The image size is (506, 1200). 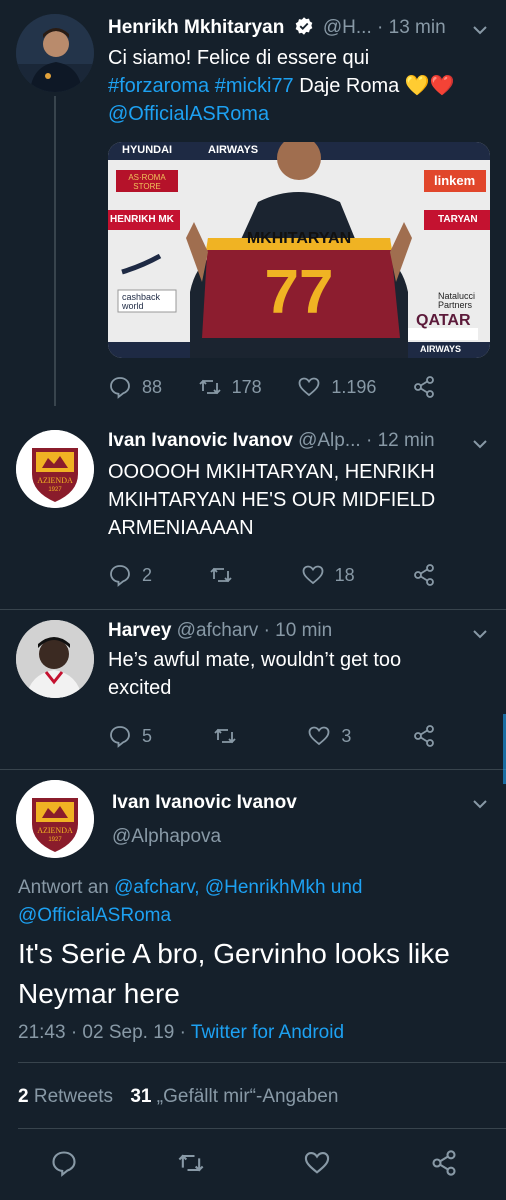 What do you see at coordinates (142, 219) in the screenshot?
I see `media-name-left: HENRIKH MK` at bounding box center [142, 219].